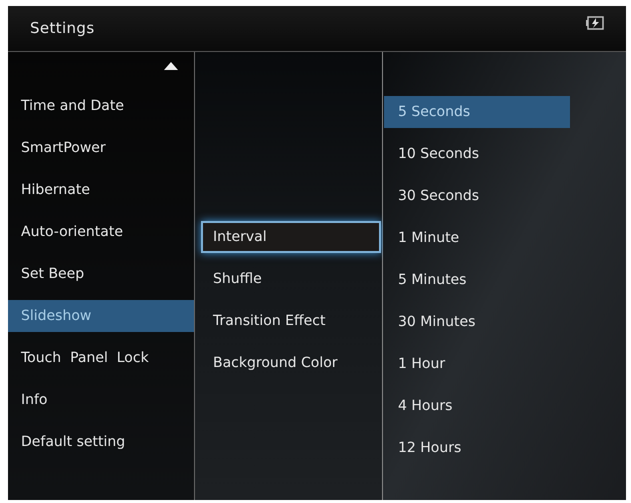  I want to click on option-item: 10 Seconds, so click(477, 154).